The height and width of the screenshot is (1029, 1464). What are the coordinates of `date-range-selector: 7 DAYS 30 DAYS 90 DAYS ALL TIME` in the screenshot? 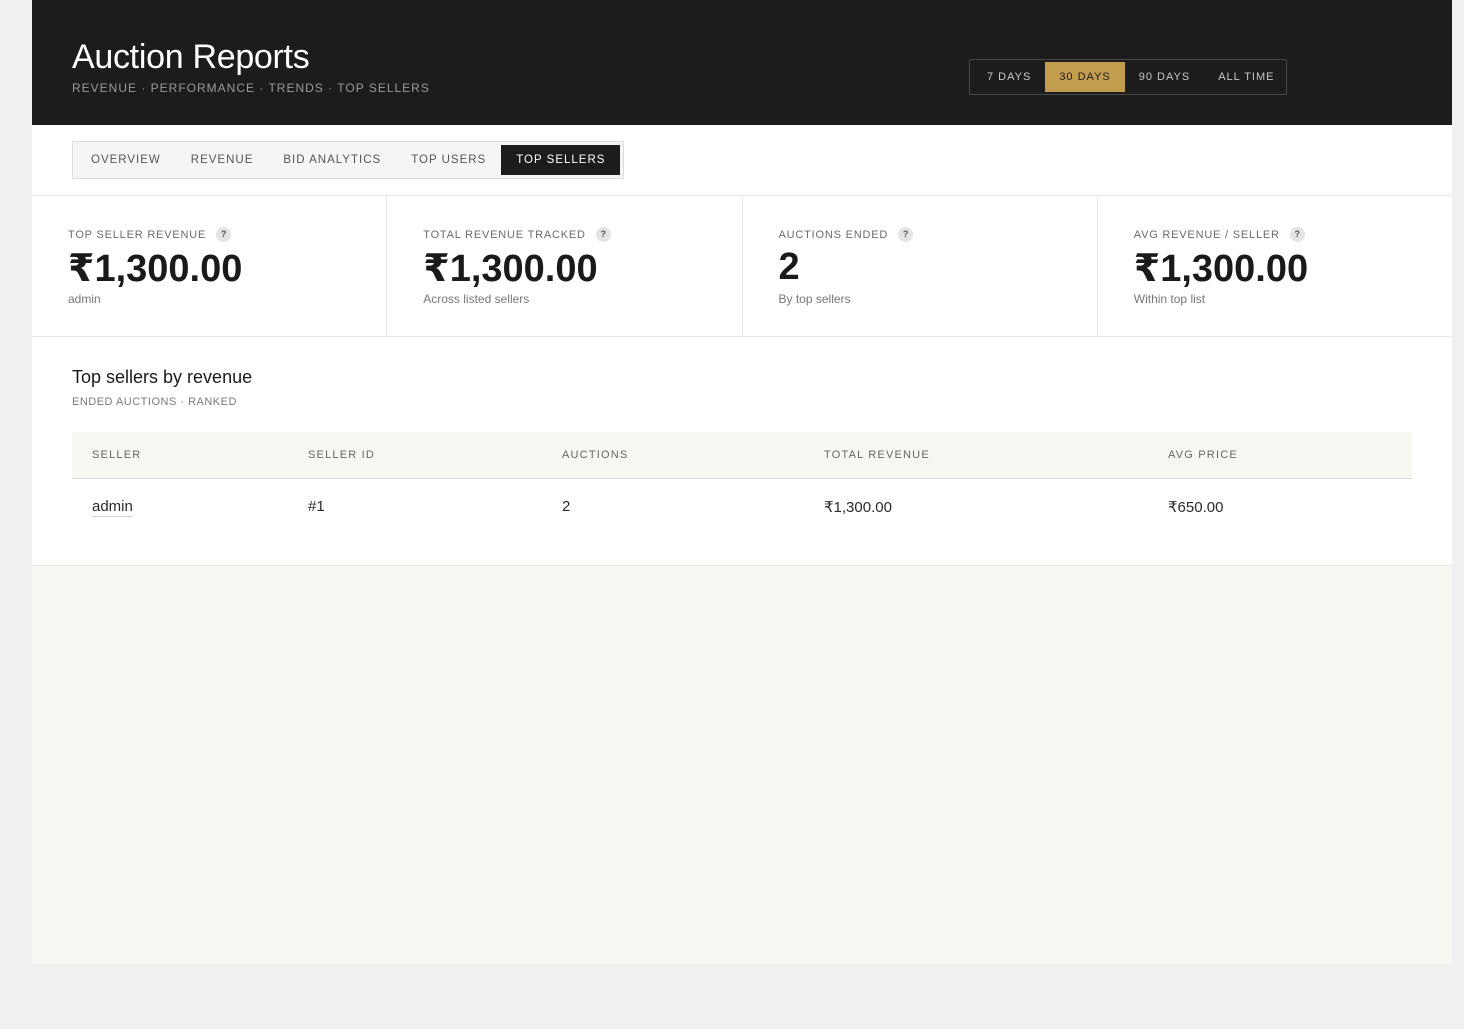 It's located at (1128, 77).